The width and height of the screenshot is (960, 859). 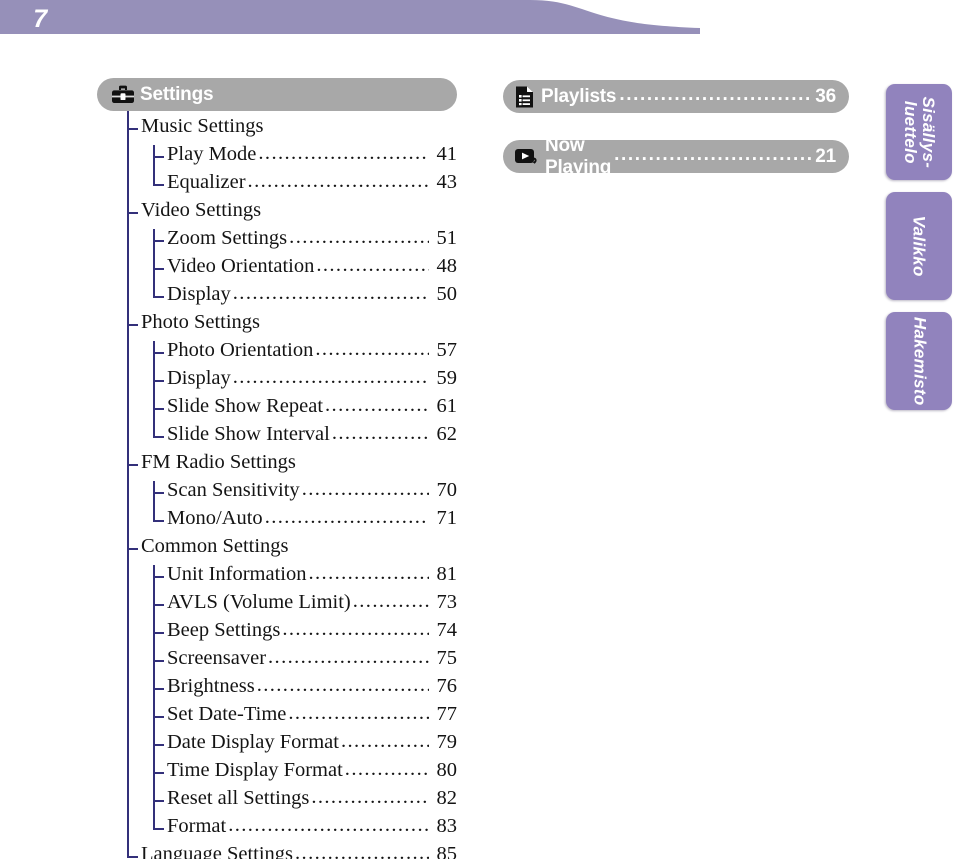 I want to click on toc-row: Unit Information 81, so click(x=277, y=577).